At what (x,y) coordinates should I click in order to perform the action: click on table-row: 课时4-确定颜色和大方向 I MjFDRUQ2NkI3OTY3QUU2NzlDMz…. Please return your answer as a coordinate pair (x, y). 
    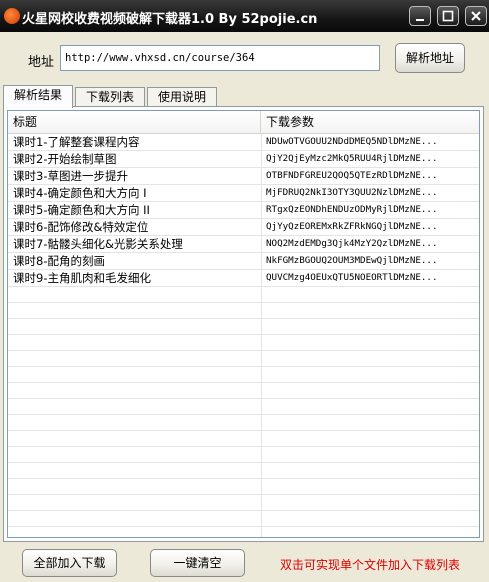
    Looking at the image, I should click on (243, 193).